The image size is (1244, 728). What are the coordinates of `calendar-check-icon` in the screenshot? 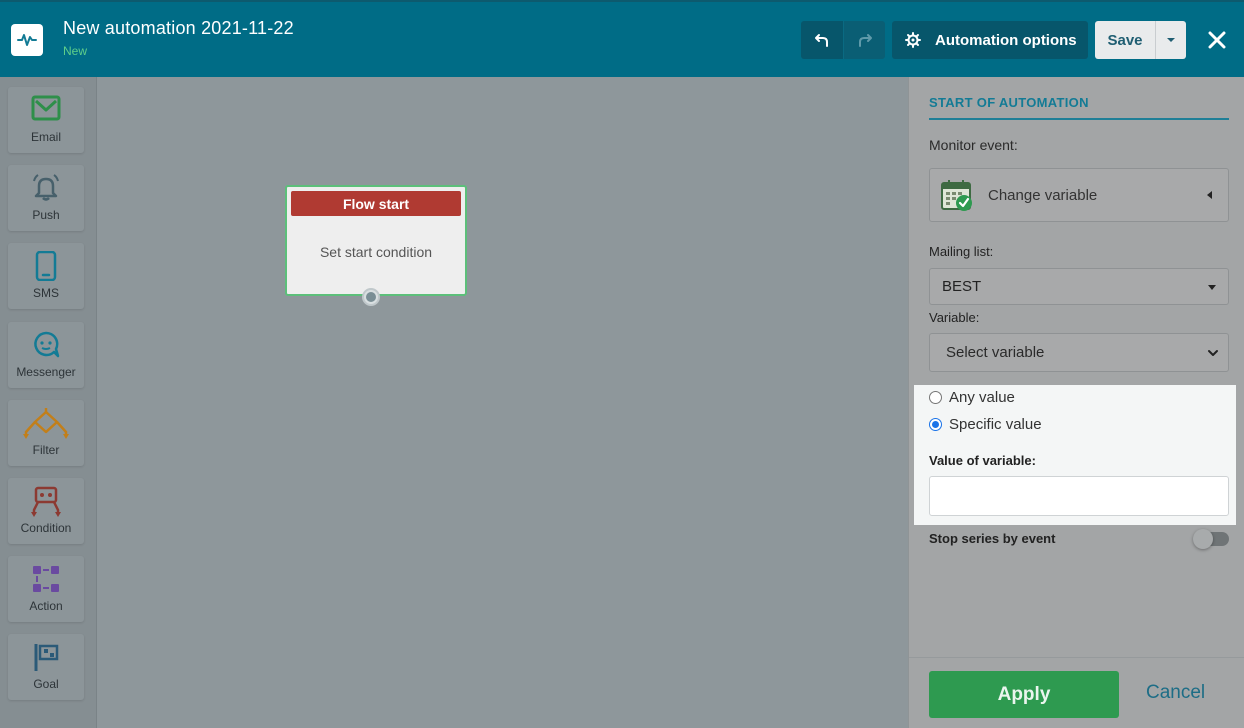 It's located at (956, 195).